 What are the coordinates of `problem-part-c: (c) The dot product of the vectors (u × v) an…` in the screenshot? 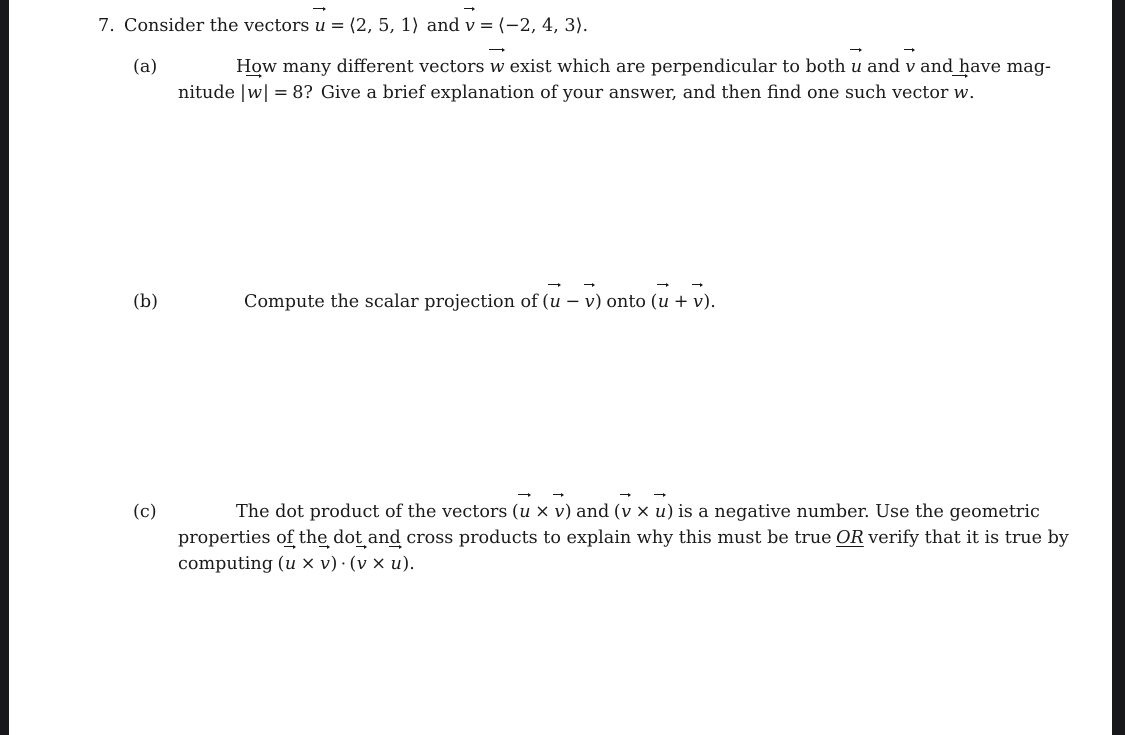 It's located at (605, 535).